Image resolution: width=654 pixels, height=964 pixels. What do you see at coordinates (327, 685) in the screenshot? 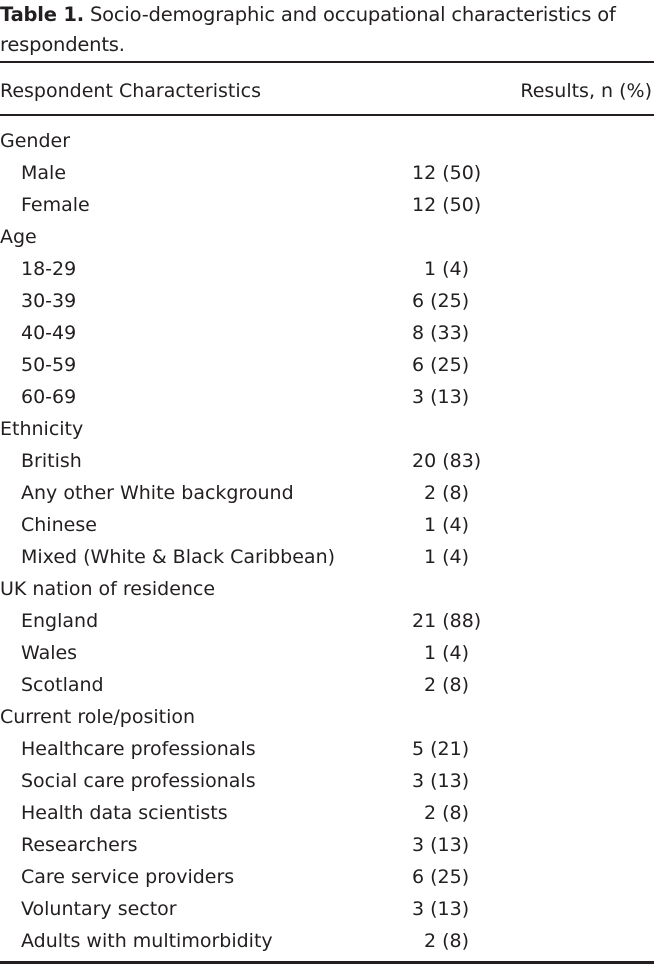
I see `table-row: Scotland 2 (8)` at bounding box center [327, 685].